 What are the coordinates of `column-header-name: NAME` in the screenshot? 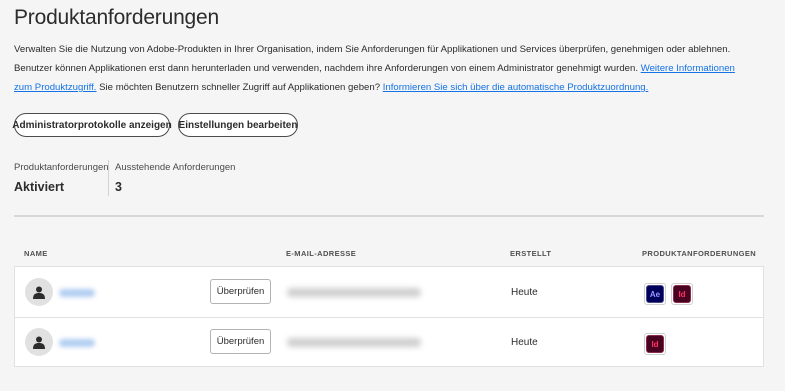 It's located at (36, 253).